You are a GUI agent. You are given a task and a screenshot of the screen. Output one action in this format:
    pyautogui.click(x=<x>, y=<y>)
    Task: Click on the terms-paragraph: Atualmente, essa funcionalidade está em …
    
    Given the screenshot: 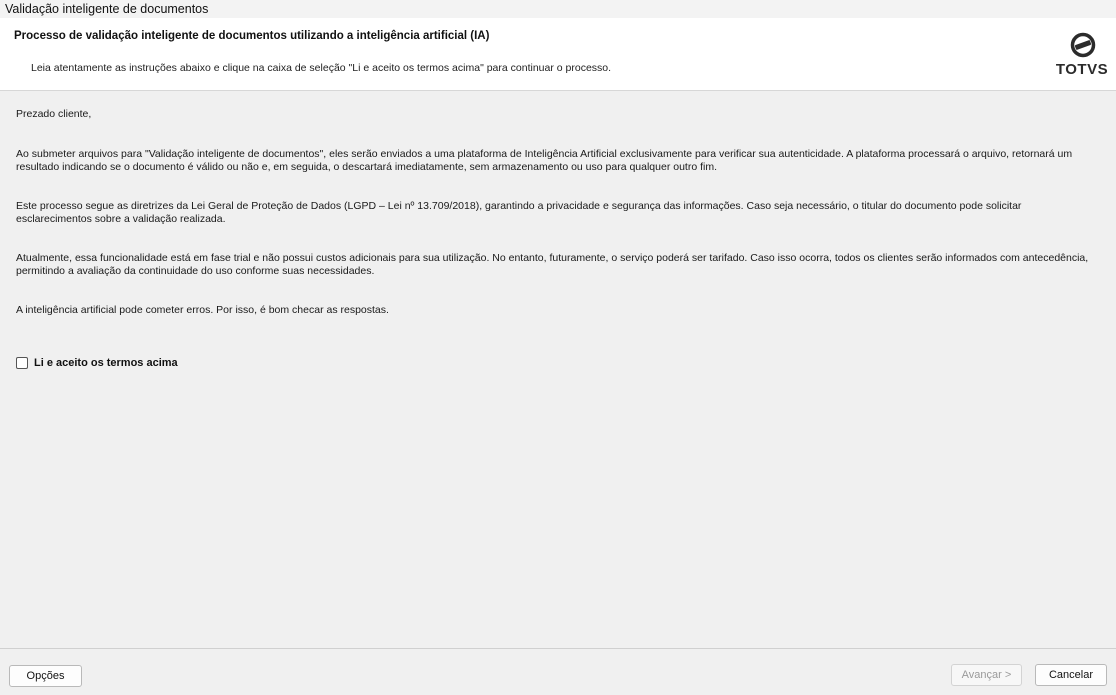 What is the action you would take?
    pyautogui.click(x=552, y=264)
    